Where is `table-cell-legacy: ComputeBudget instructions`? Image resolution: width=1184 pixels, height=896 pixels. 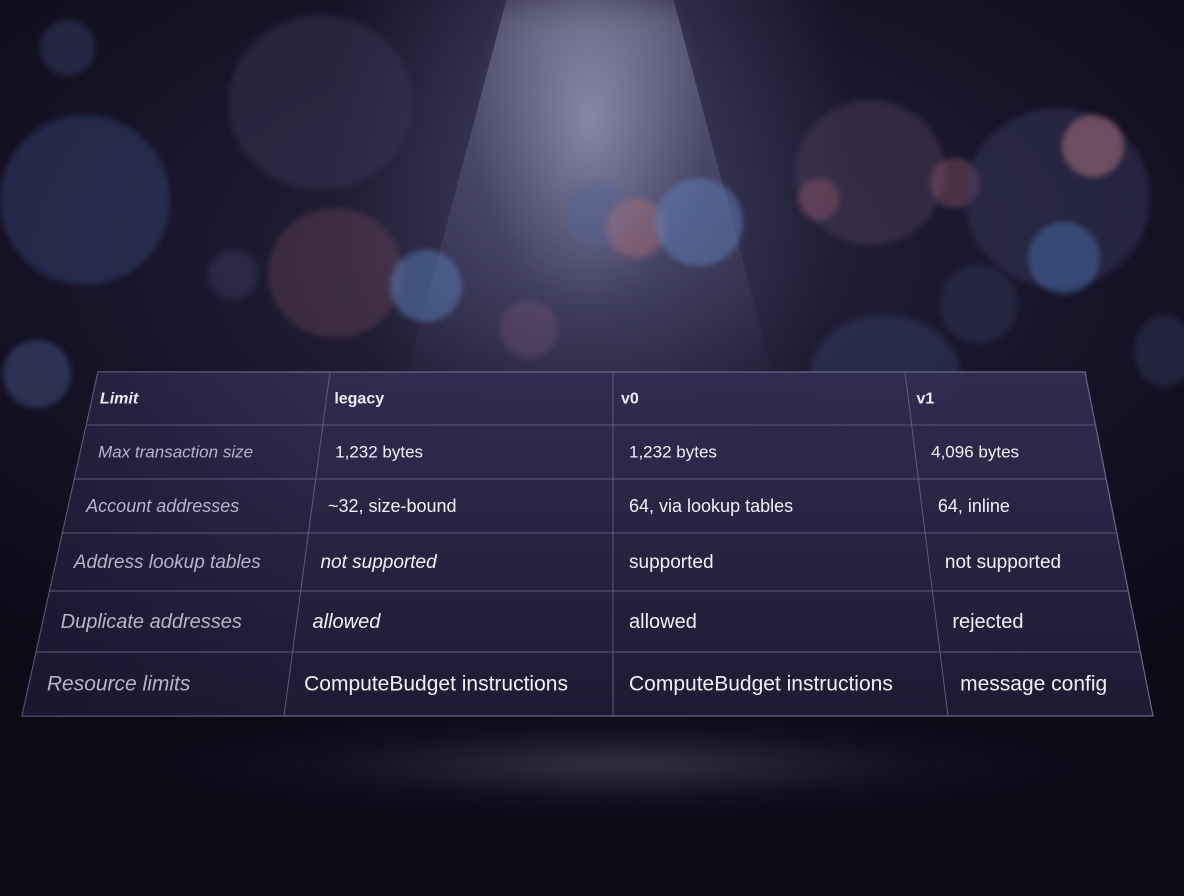
table-cell-legacy: ComputeBudget instructions is located at coordinates (436, 684).